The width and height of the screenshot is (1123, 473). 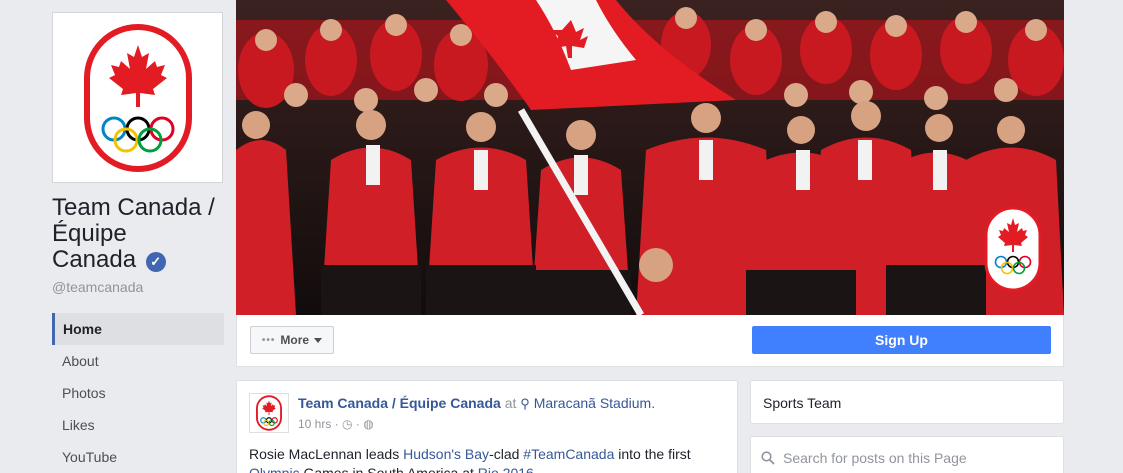 I want to click on post-author-avatar, so click(x=269, y=413).